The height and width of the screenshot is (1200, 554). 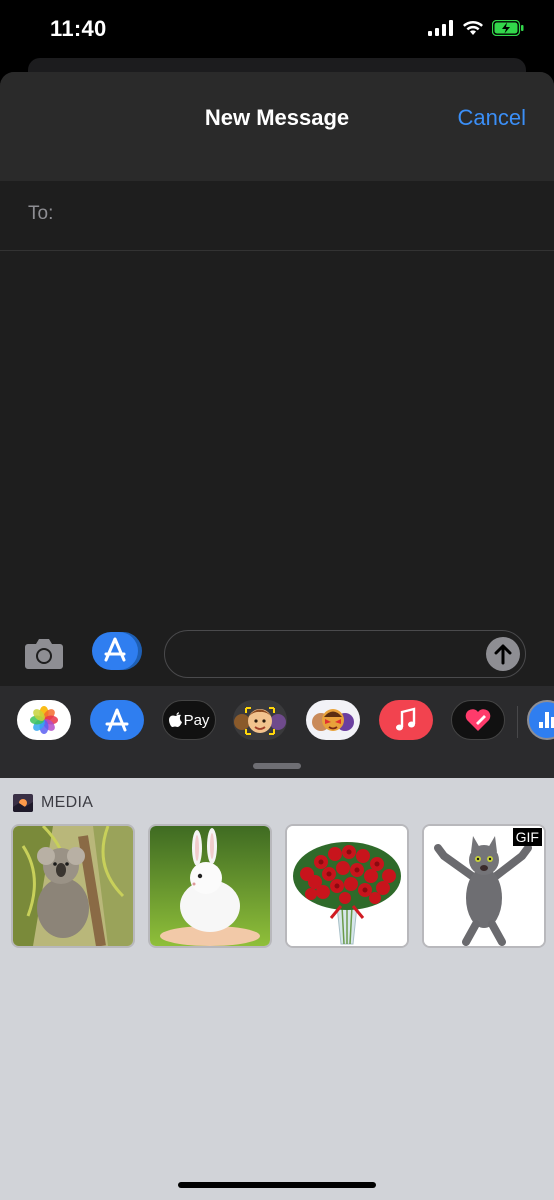 What do you see at coordinates (345, 654) in the screenshot?
I see `message-input` at bounding box center [345, 654].